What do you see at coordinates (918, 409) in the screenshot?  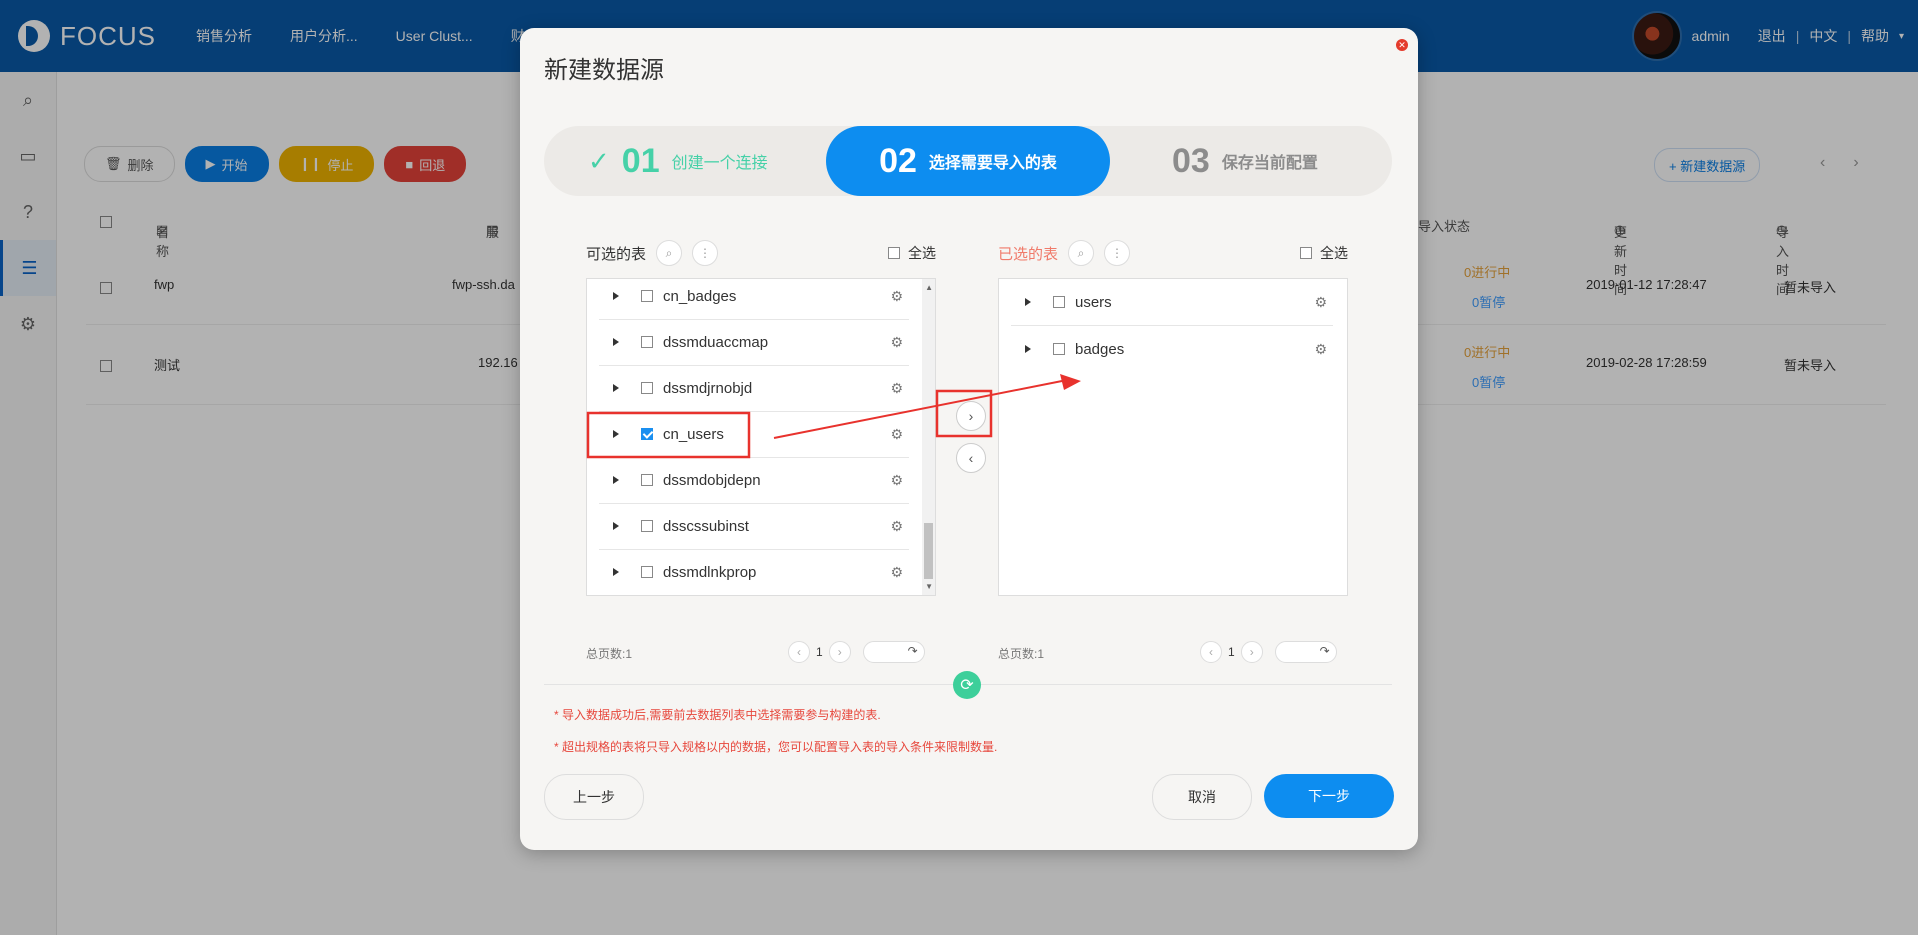 I see `annotation-arrow-line` at bounding box center [918, 409].